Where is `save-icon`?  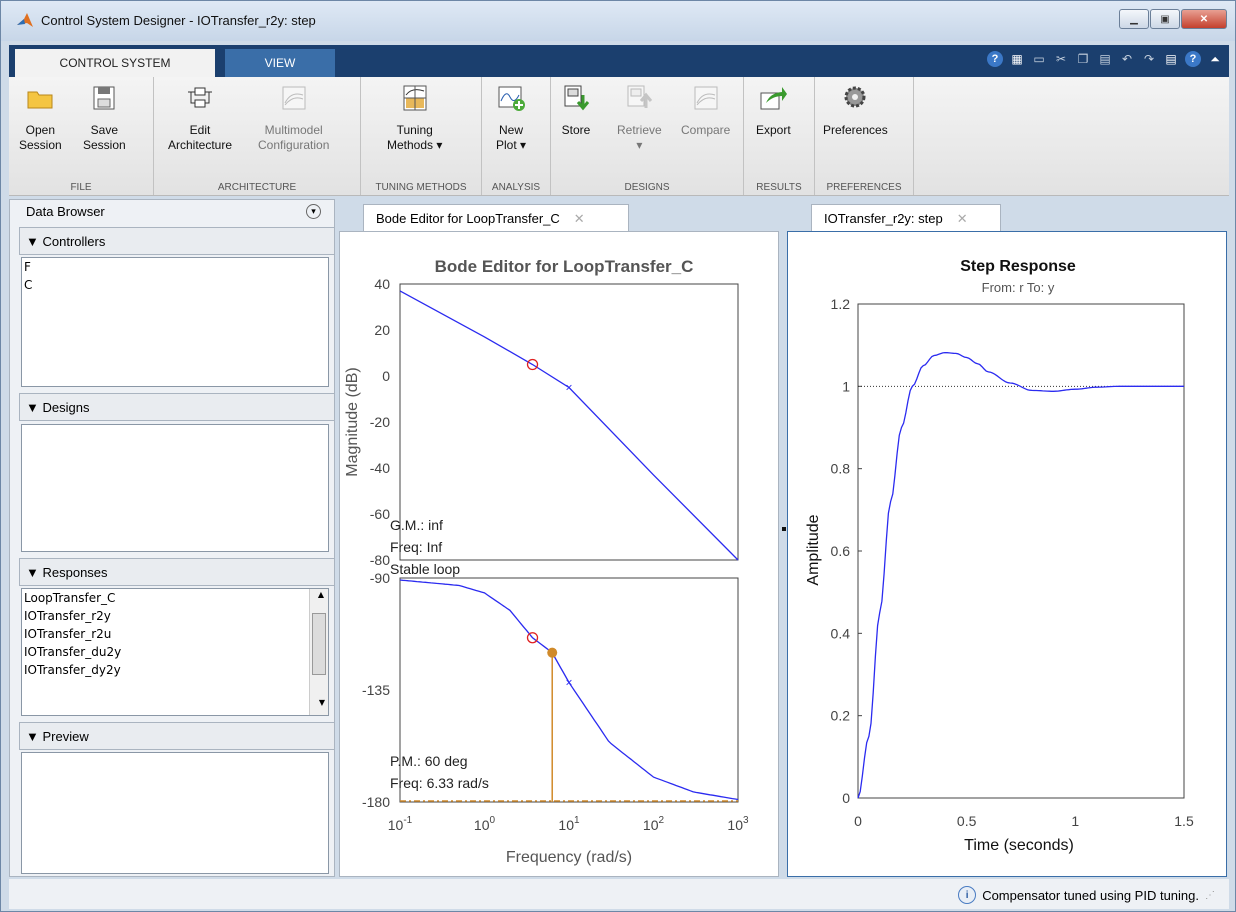 save-icon is located at coordinates (104, 98).